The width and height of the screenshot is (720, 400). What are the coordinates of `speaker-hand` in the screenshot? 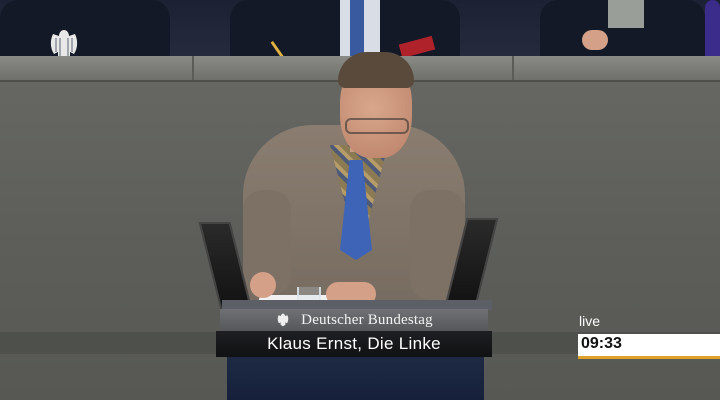 It's located at (263, 285).